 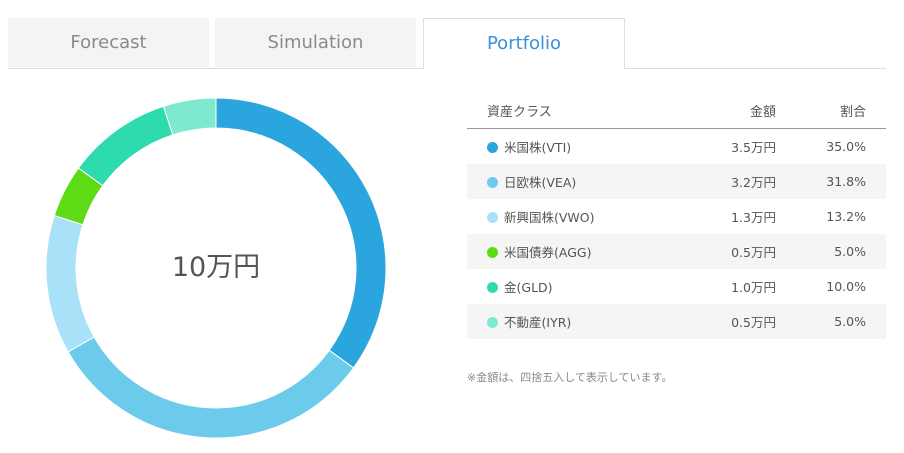 I want to click on ratio-cell: 10.0%, so click(x=846, y=286).